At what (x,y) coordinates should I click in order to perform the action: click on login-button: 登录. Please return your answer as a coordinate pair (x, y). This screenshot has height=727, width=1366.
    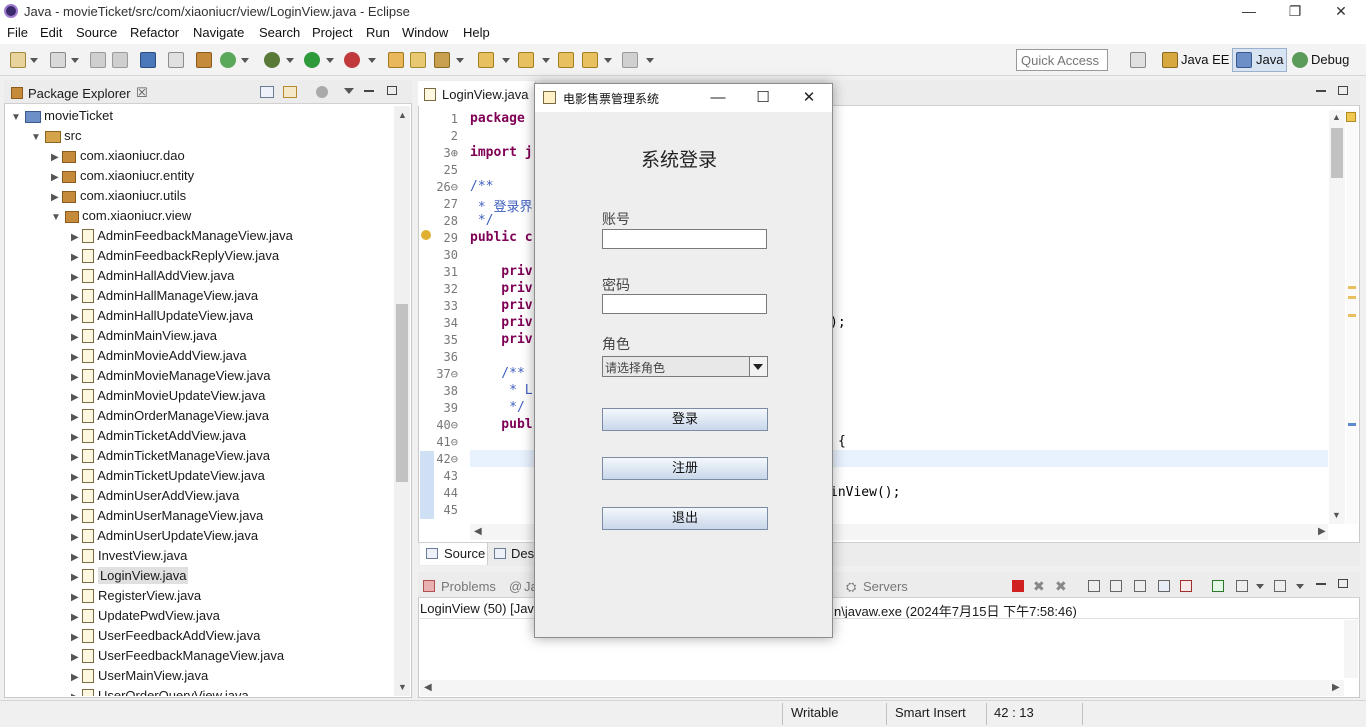
    Looking at the image, I should click on (685, 419).